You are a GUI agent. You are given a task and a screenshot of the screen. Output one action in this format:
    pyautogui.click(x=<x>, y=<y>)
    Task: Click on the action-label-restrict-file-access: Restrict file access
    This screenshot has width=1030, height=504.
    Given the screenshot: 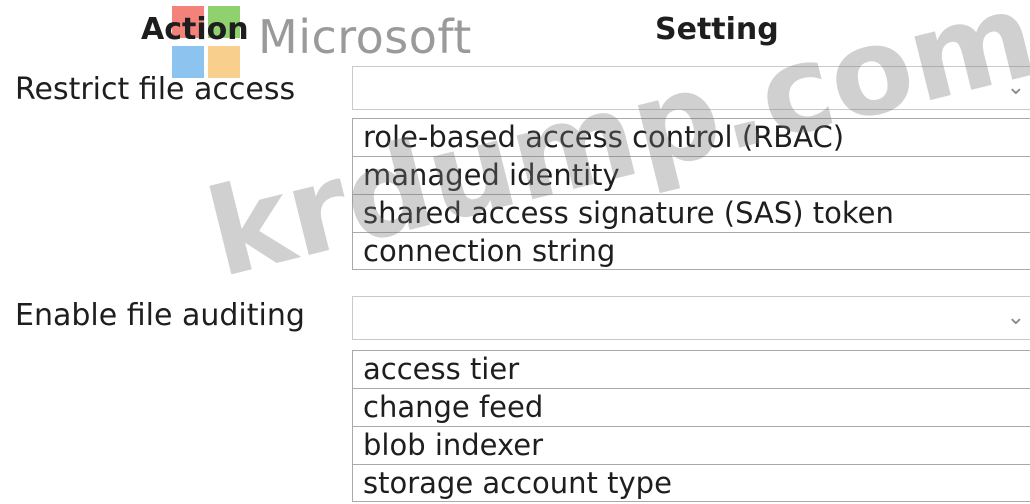 What is the action you would take?
    pyautogui.click(x=155, y=89)
    